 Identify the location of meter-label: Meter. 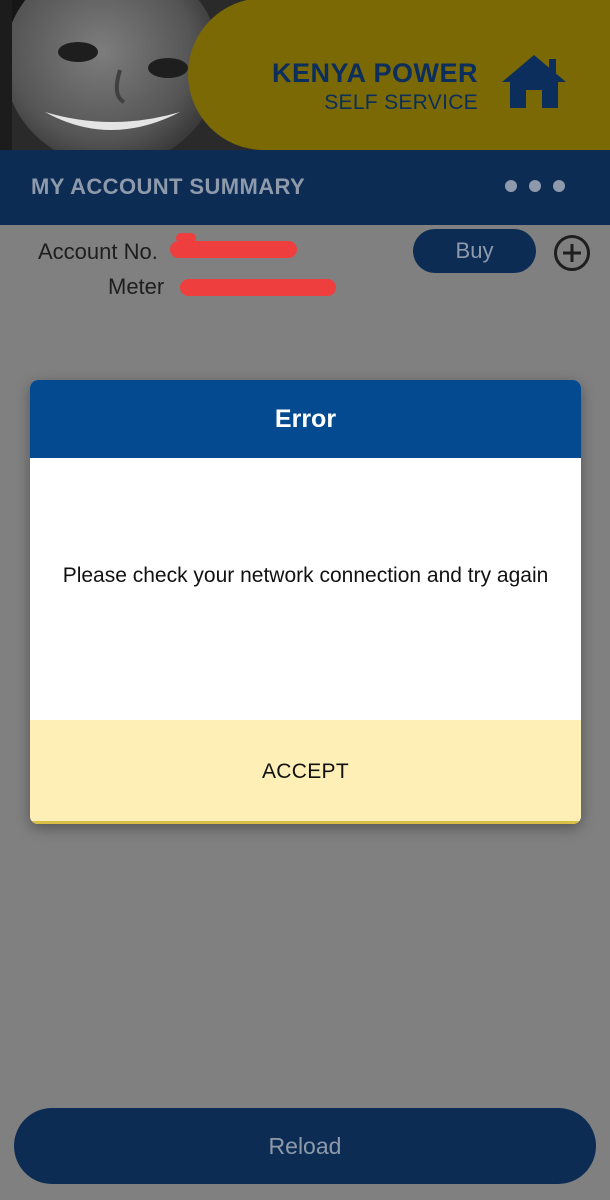
(136, 286).